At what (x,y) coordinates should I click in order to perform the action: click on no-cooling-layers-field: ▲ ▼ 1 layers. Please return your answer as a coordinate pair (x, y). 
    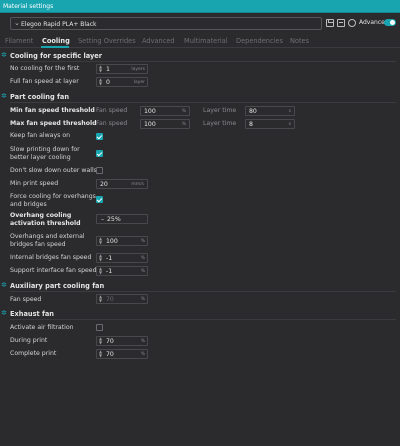
    Looking at the image, I should click on (122, 69).